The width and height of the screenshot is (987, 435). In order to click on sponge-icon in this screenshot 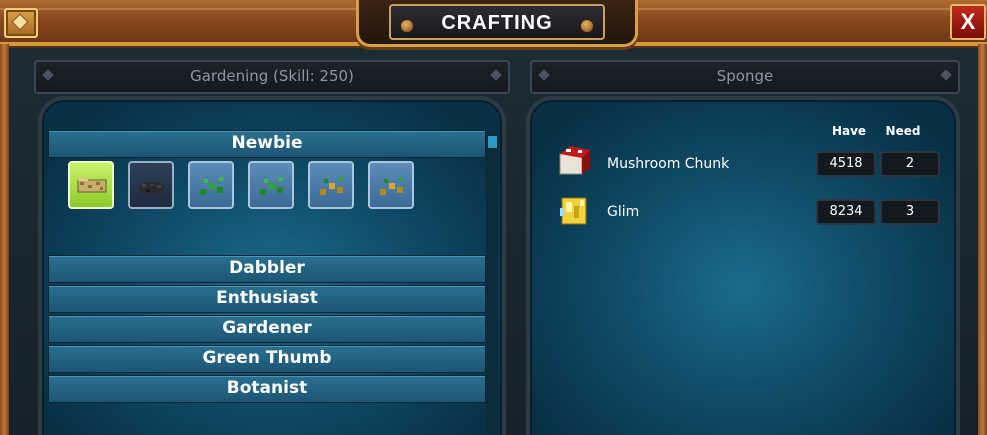, I will do `click(92, 185)`.